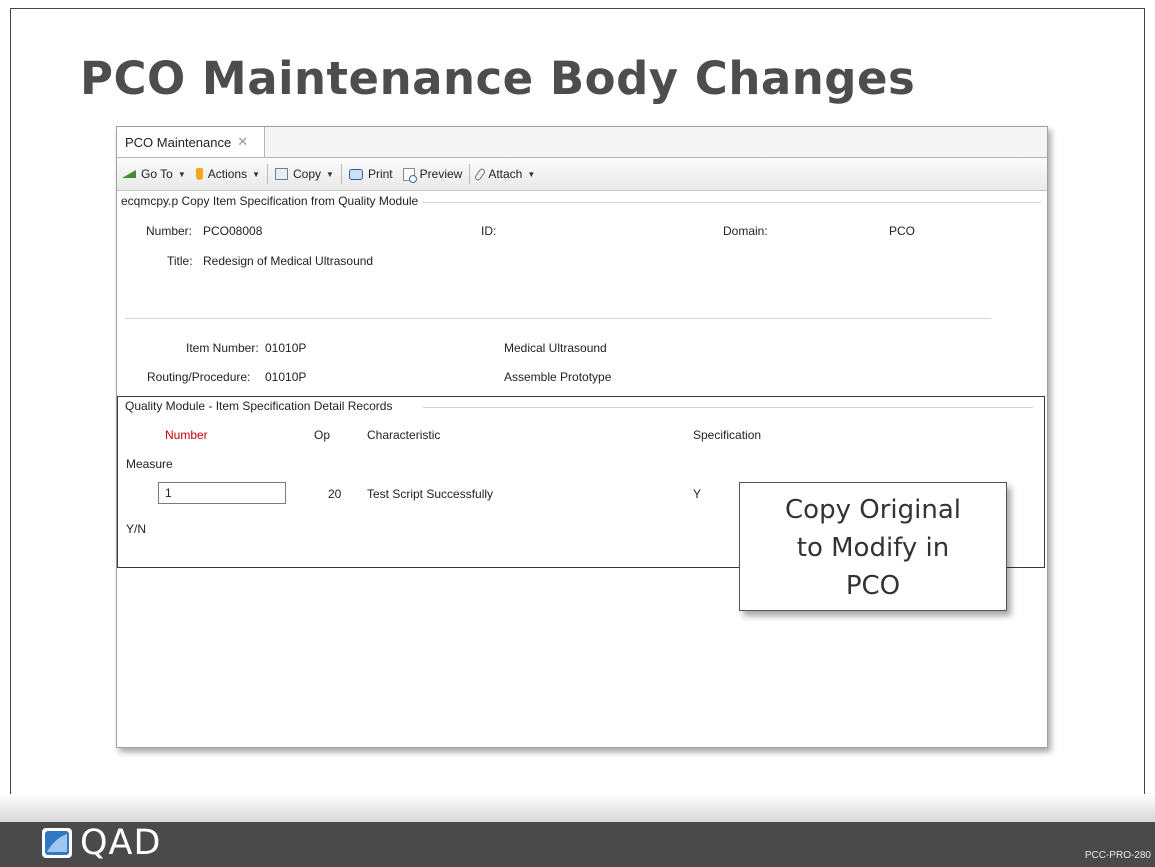  What do you see at coordinates (282, 174) in the screenshot?
I see `copy-icon` at bounding box center [282, 174].